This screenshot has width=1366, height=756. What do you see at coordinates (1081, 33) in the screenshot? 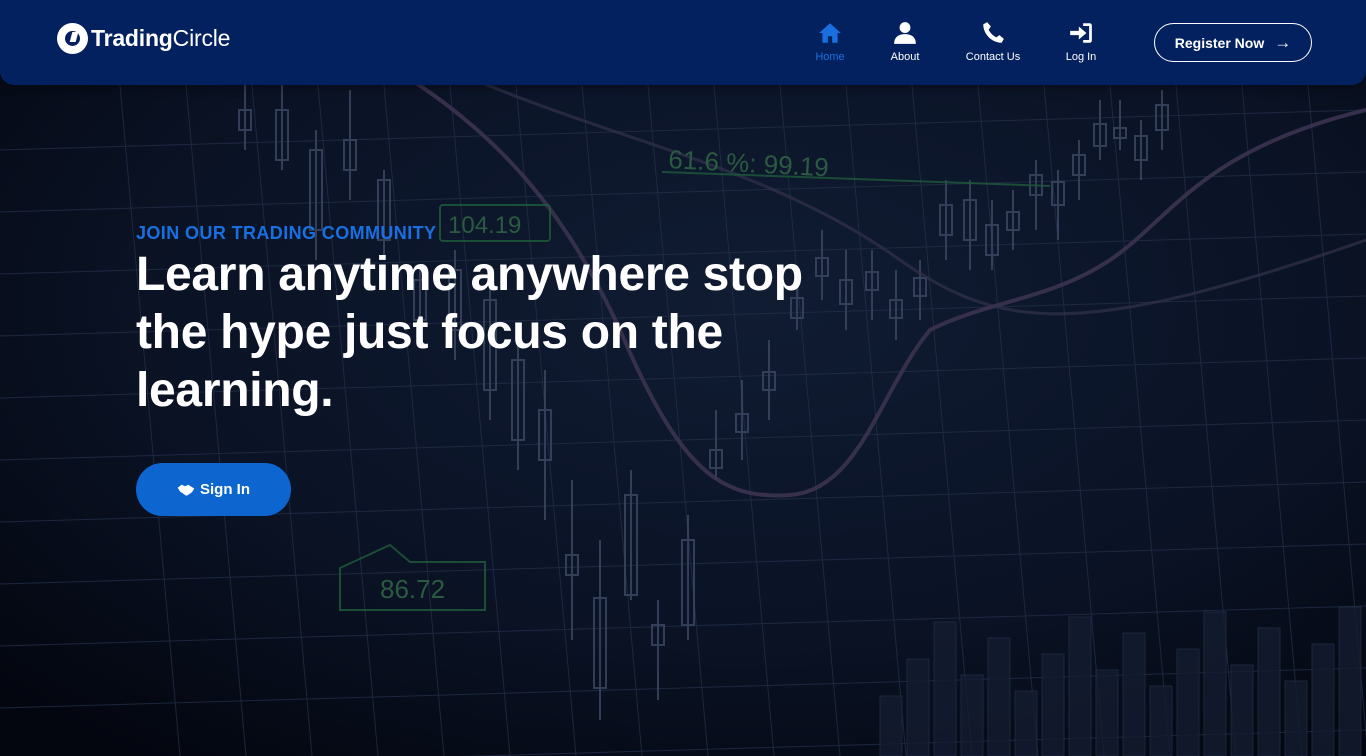
I see `login-icon` at bounding box center [1081, 33].